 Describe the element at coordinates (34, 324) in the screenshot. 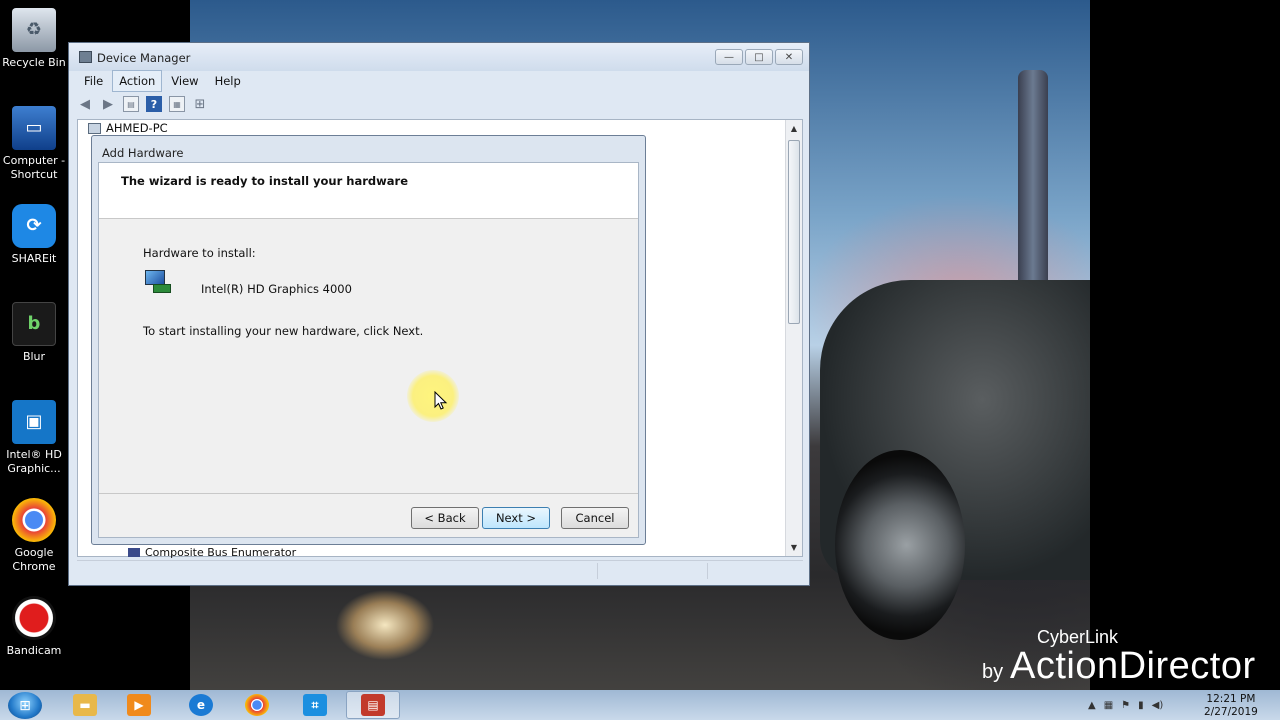

I see `blur-icon: b` at that location.